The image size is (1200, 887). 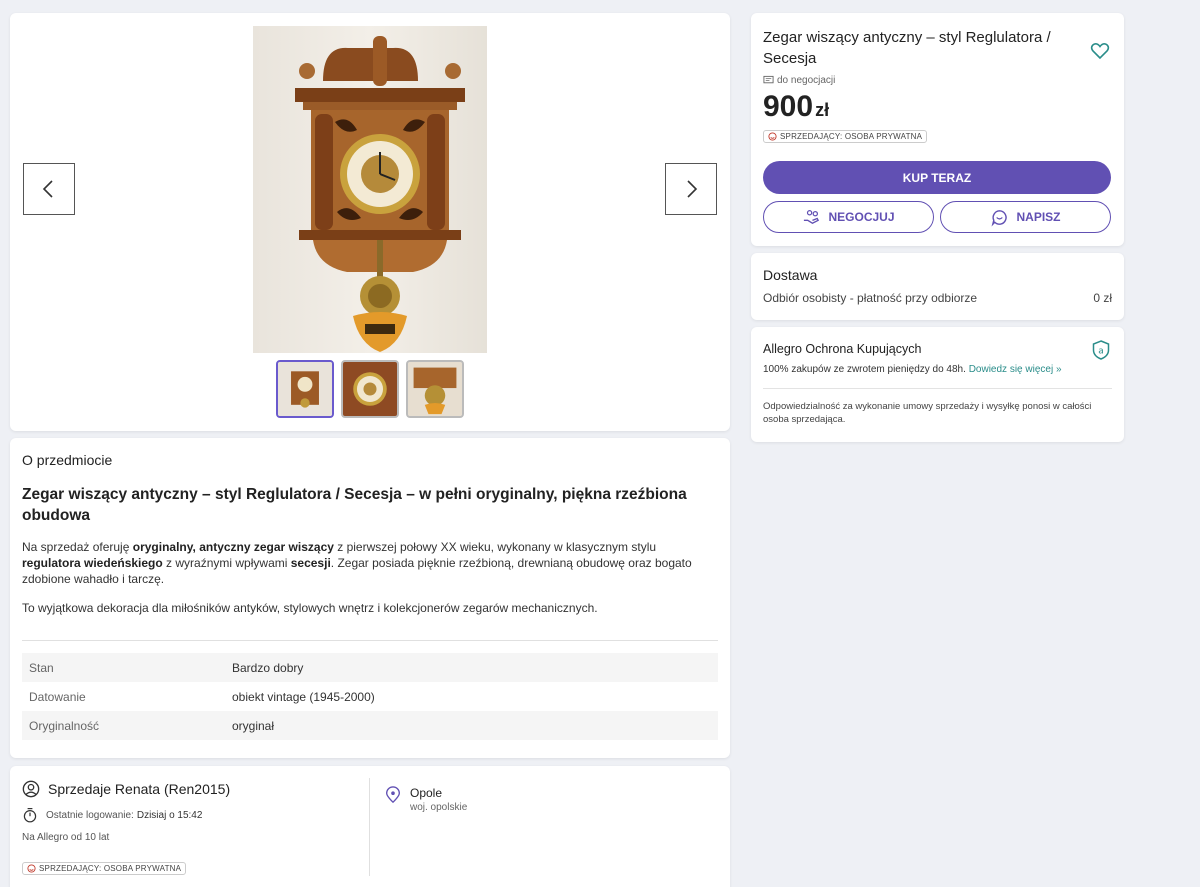 I want to click on stopwatch-icon, so click(x=30, y=815).